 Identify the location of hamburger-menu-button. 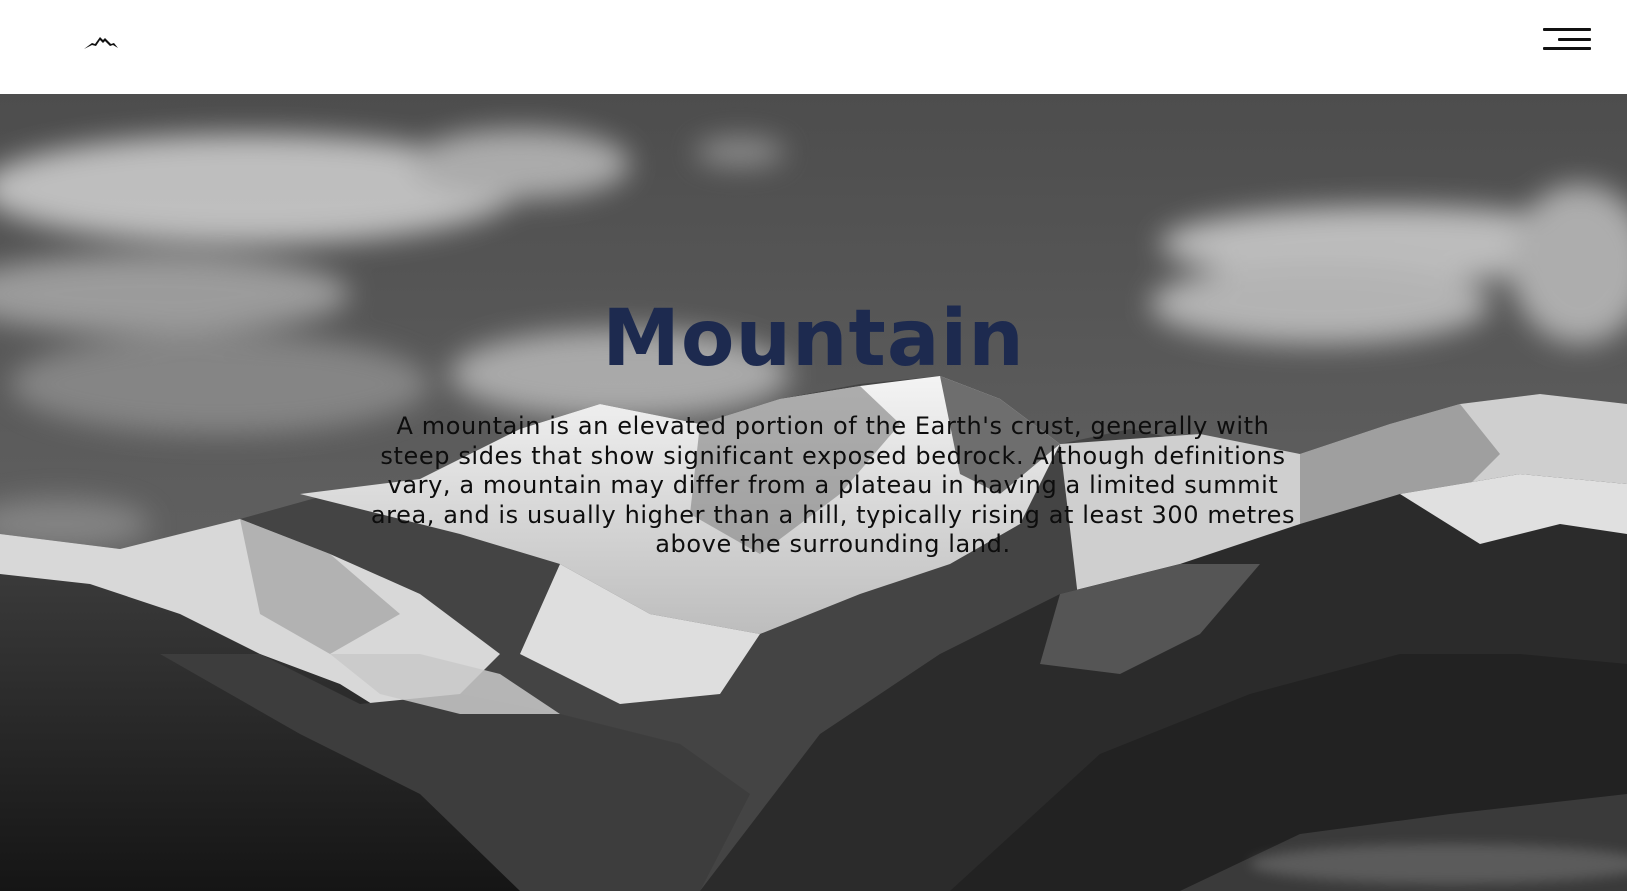
(1565, 39).